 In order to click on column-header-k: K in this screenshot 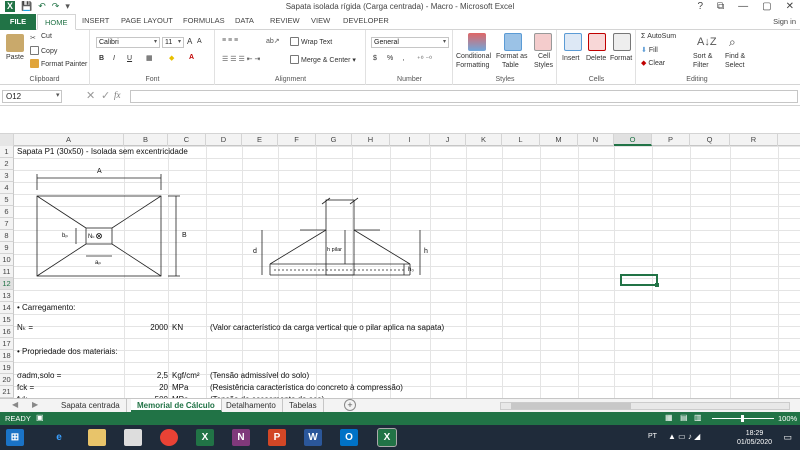, I will do `click(484, 140)`.